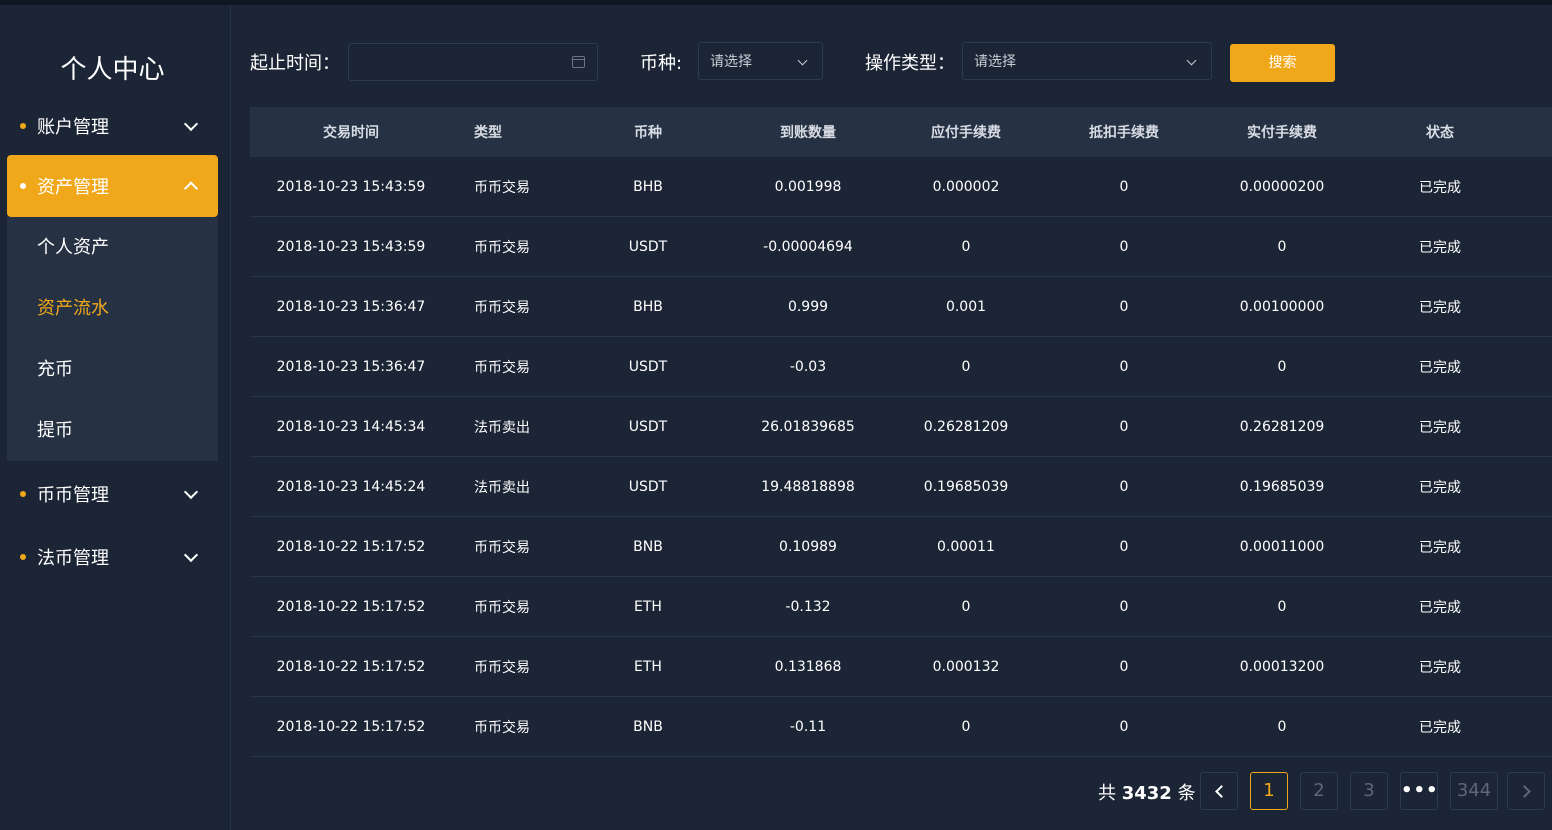  I want to click on cell-fee-payable: 0.26281209, so click(966, 426).